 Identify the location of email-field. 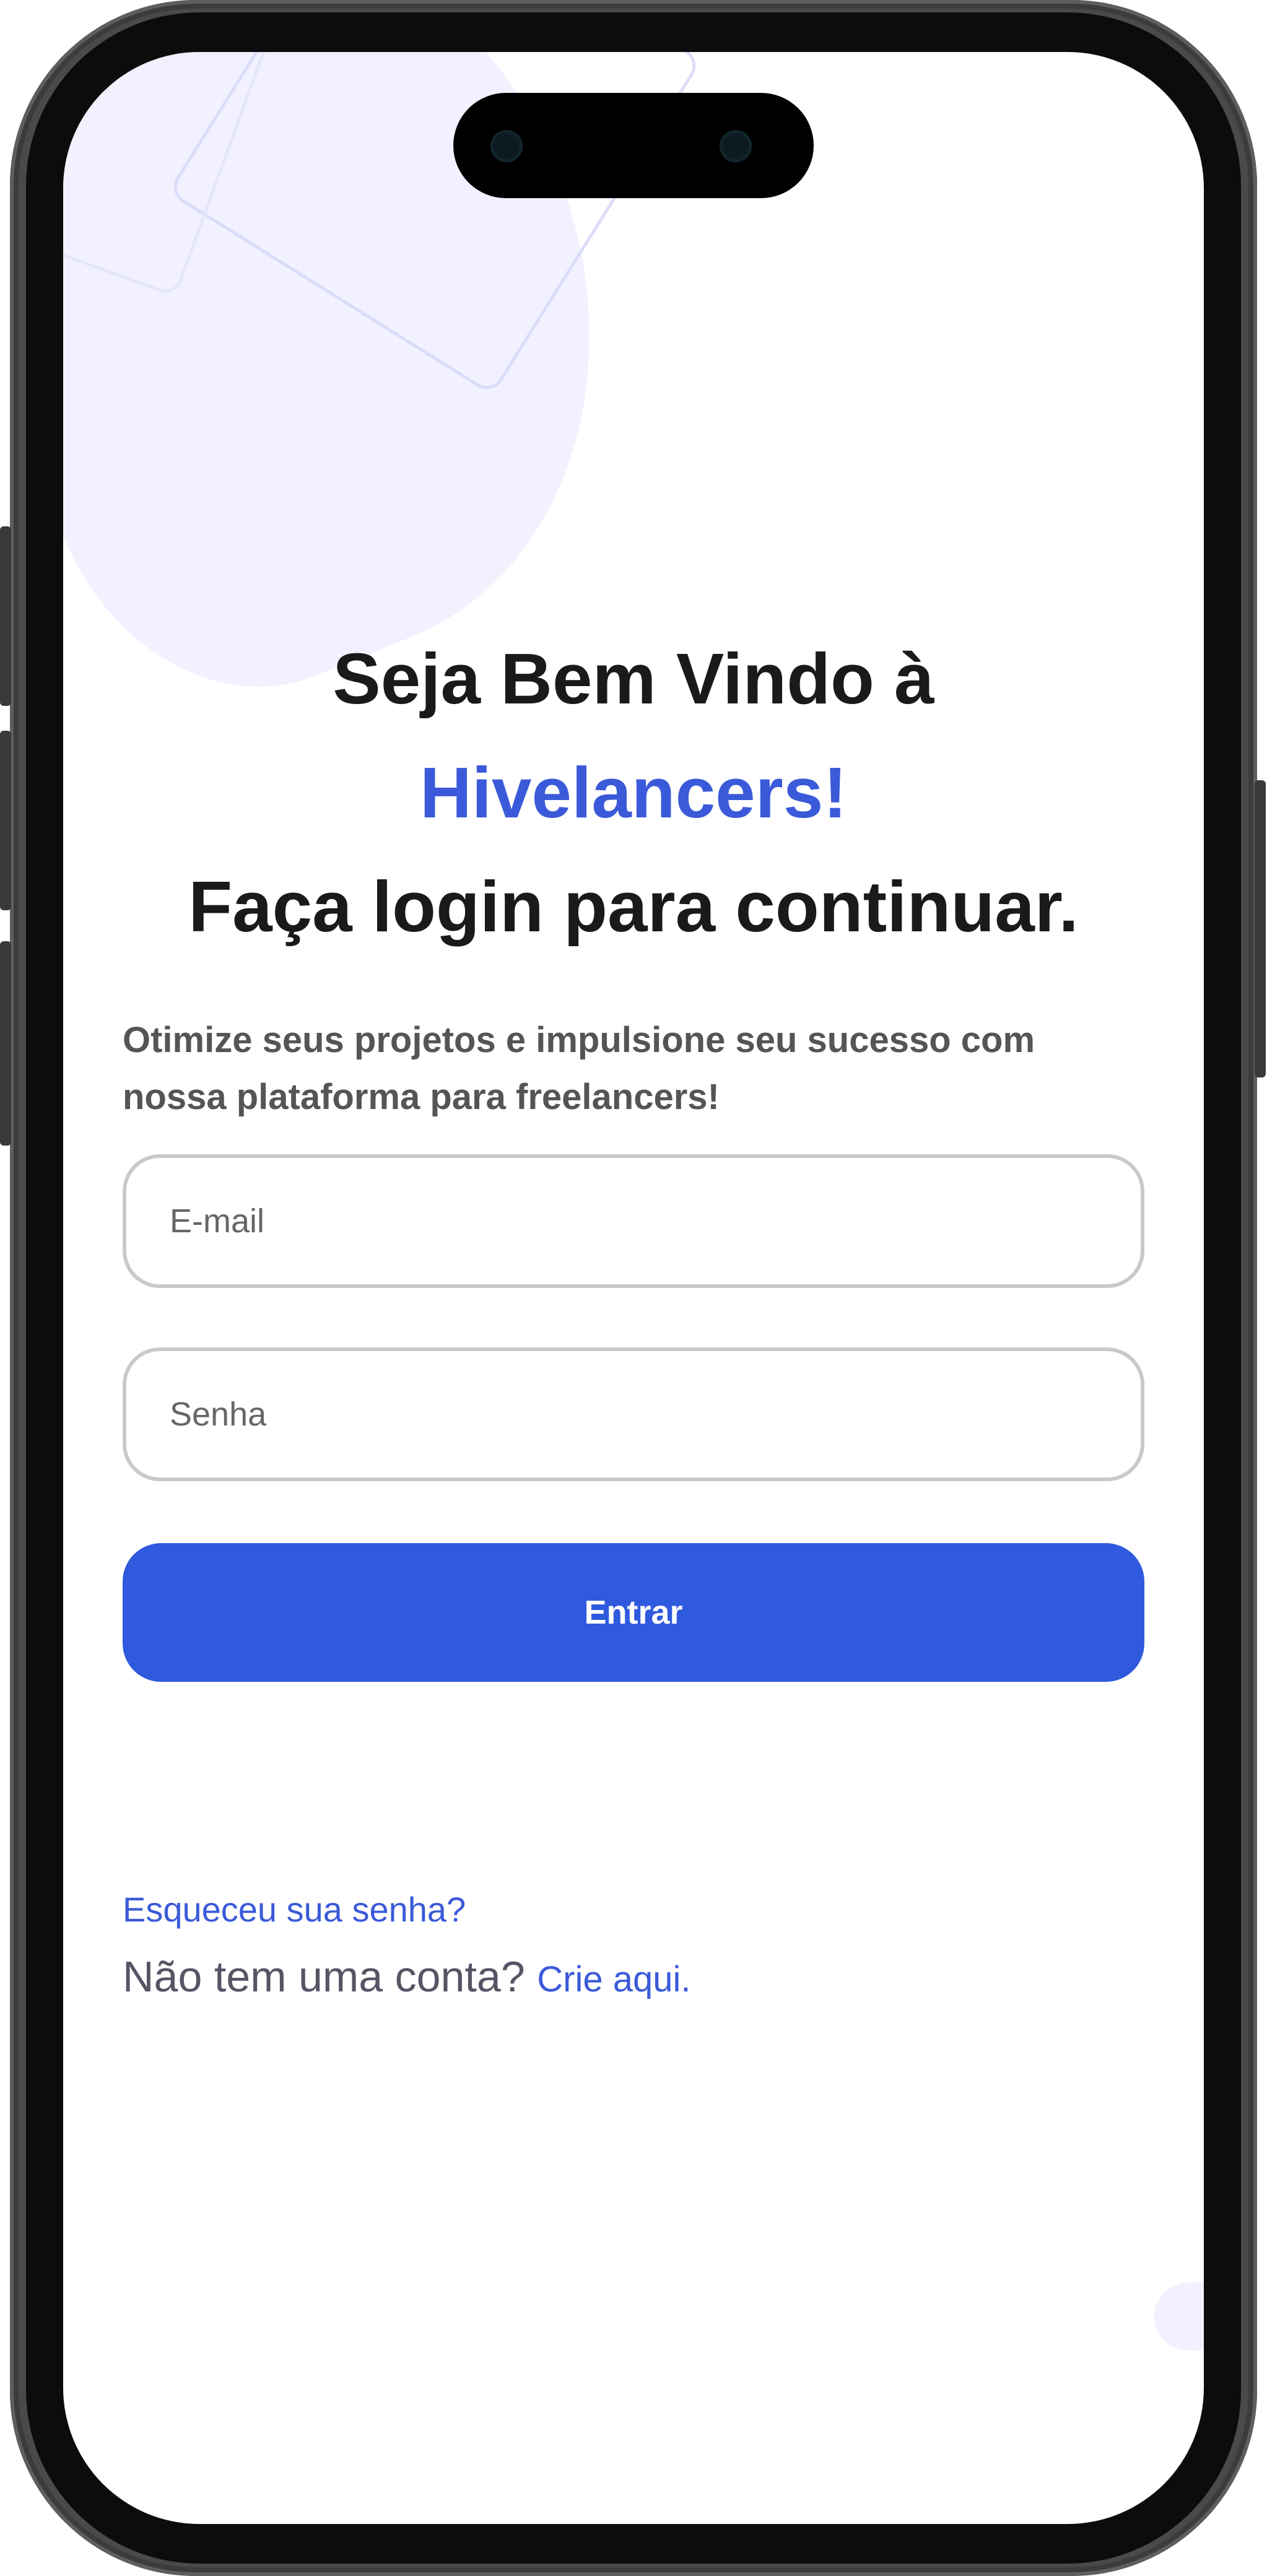
(633, 1221).